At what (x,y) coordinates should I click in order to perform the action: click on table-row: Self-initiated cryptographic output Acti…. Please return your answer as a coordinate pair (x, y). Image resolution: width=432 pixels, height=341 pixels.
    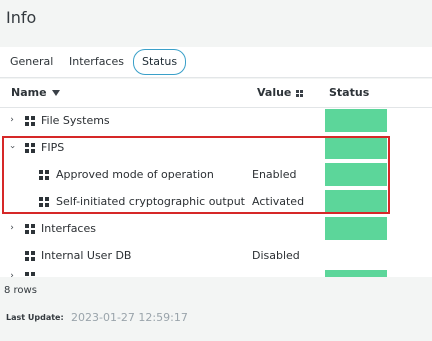
    Looking at the image, I should click on (216, 201).